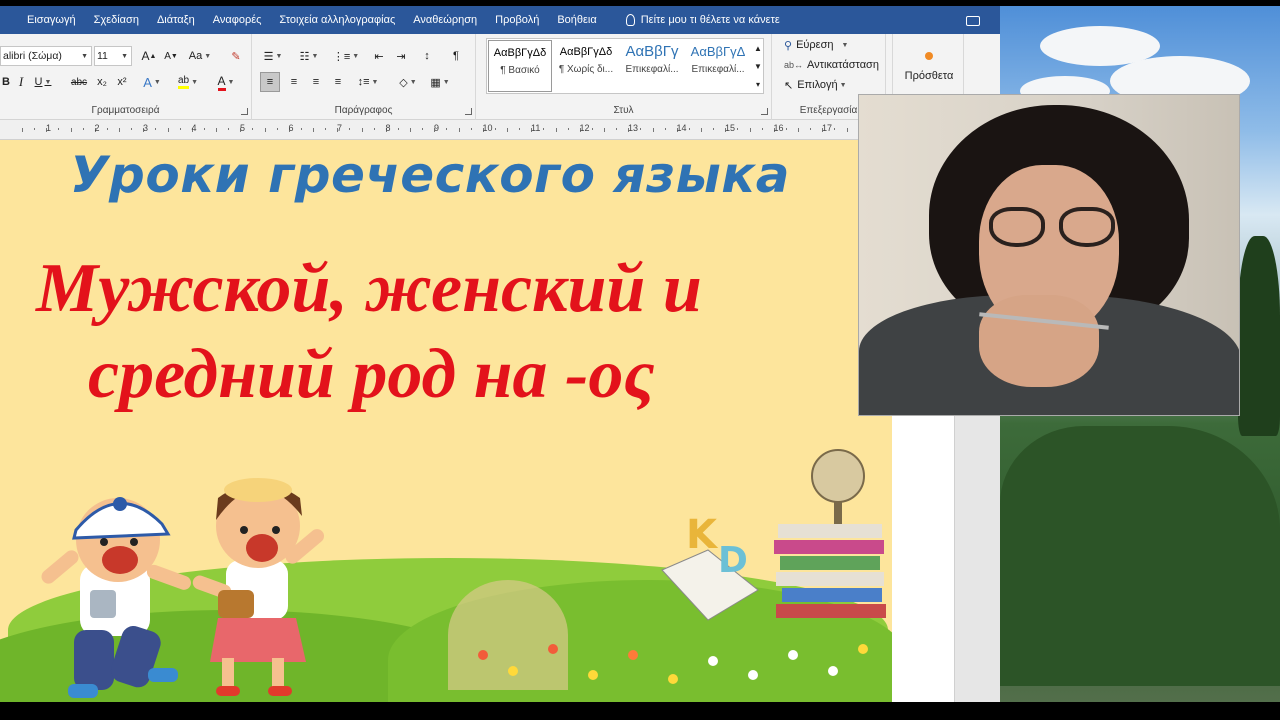  I want to click on line-spacing-icon: ↕≡, so click(363, 82).